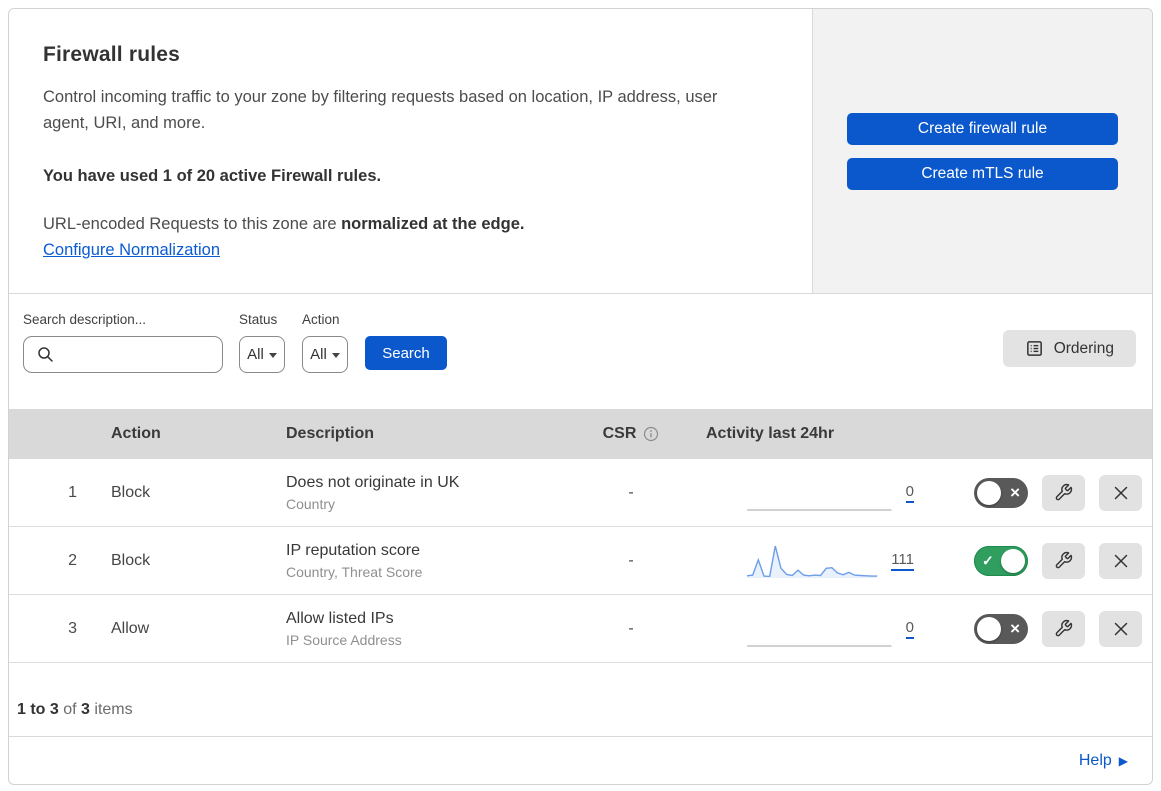  Describe the element at coordinates (131, 250) in the screenshot. I see `configure-normalization-link: Configure Normalization` at that location.